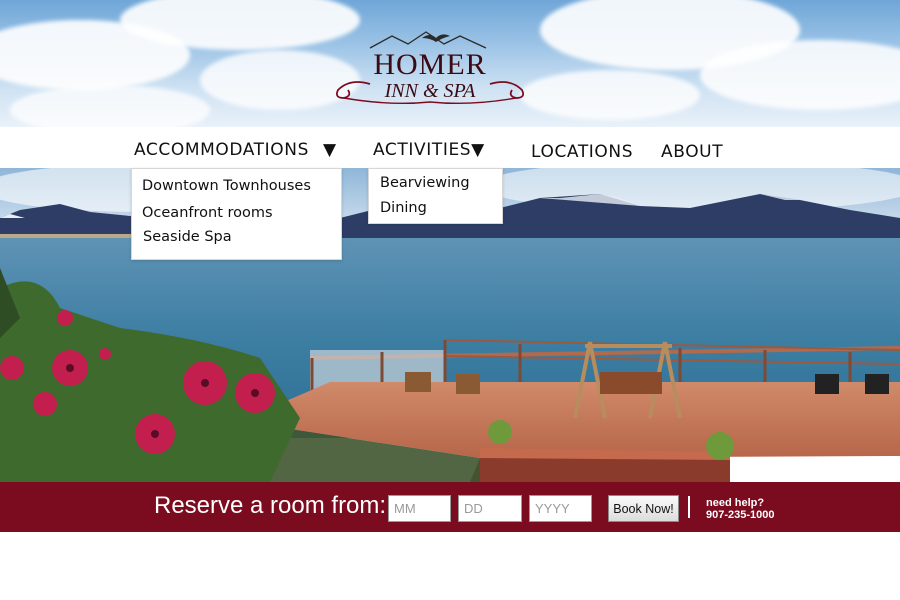  Describe the element at coordinates (430, 91) in the screenshot. I see `svg-text: INN & SPA` at that location.